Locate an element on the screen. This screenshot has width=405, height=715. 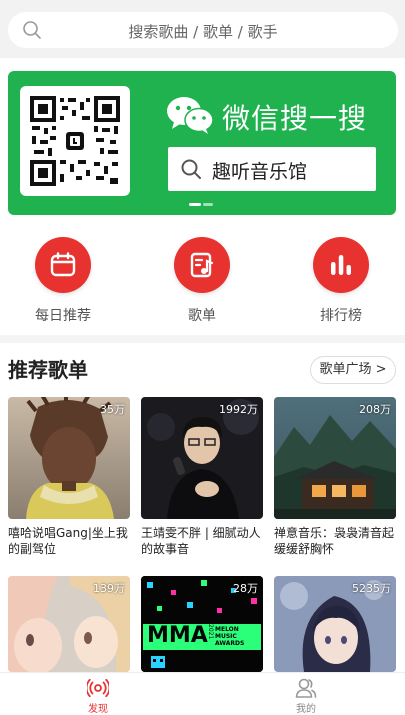
playlist-cover: 35万 is located at coordinates (69, 458).